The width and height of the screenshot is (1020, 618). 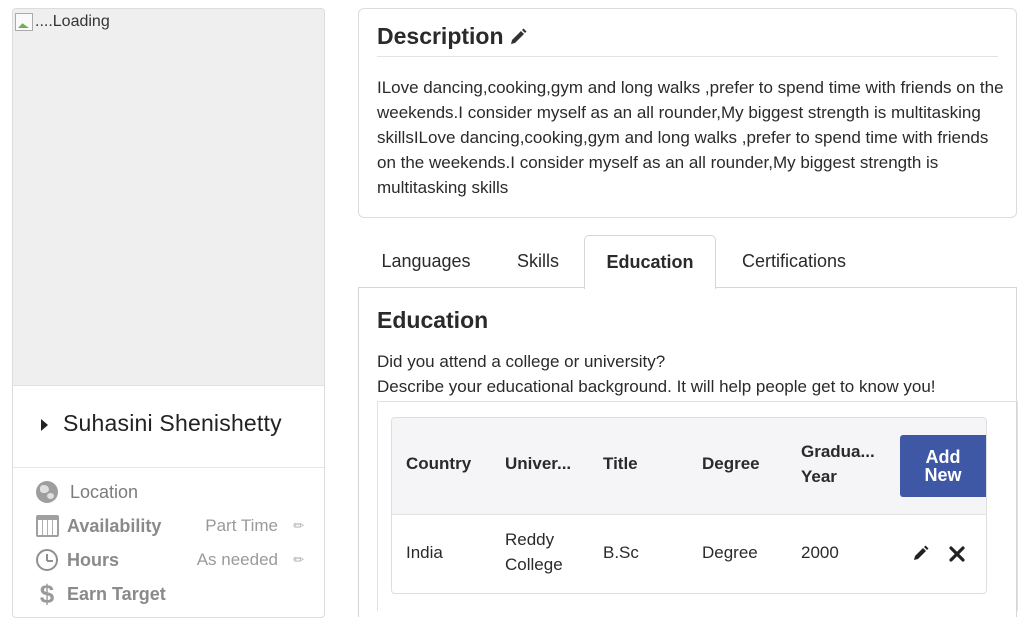 What do you see at coordinates (168, 560) in the screenshot?
I see `info-row-hours: Hours As needed ✏` at bounding box center [168, 560].